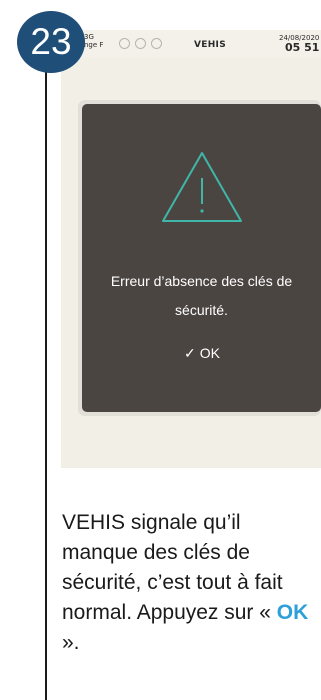 The image size is (321, 700). Describe the element at coordinates (124, 43) in the screenshot. I see `gps-icon` at that location.